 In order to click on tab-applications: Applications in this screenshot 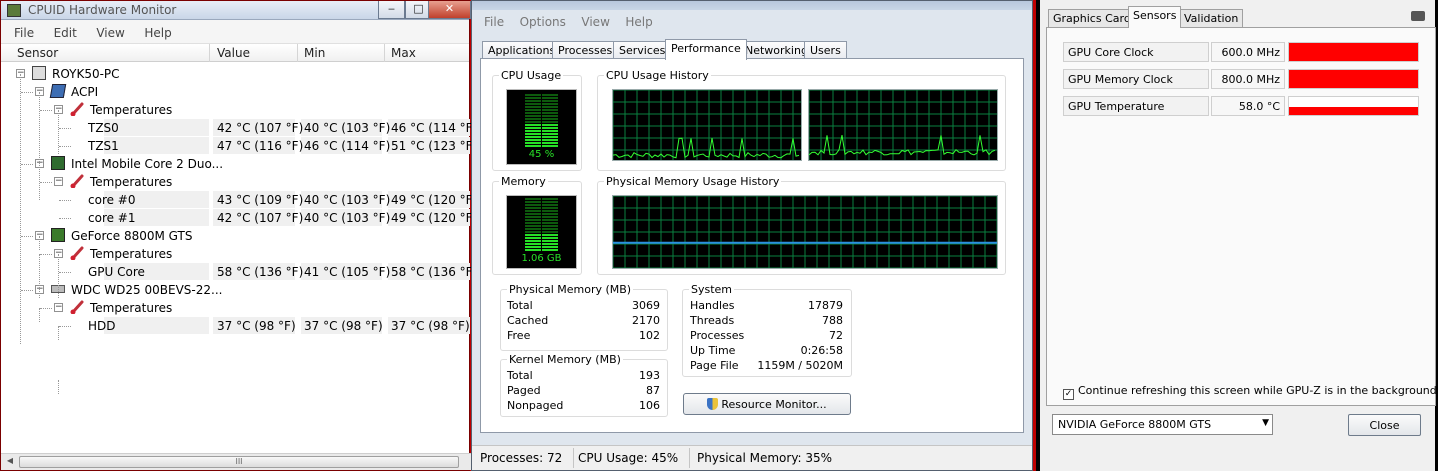, I will do `click(522, 50)`.